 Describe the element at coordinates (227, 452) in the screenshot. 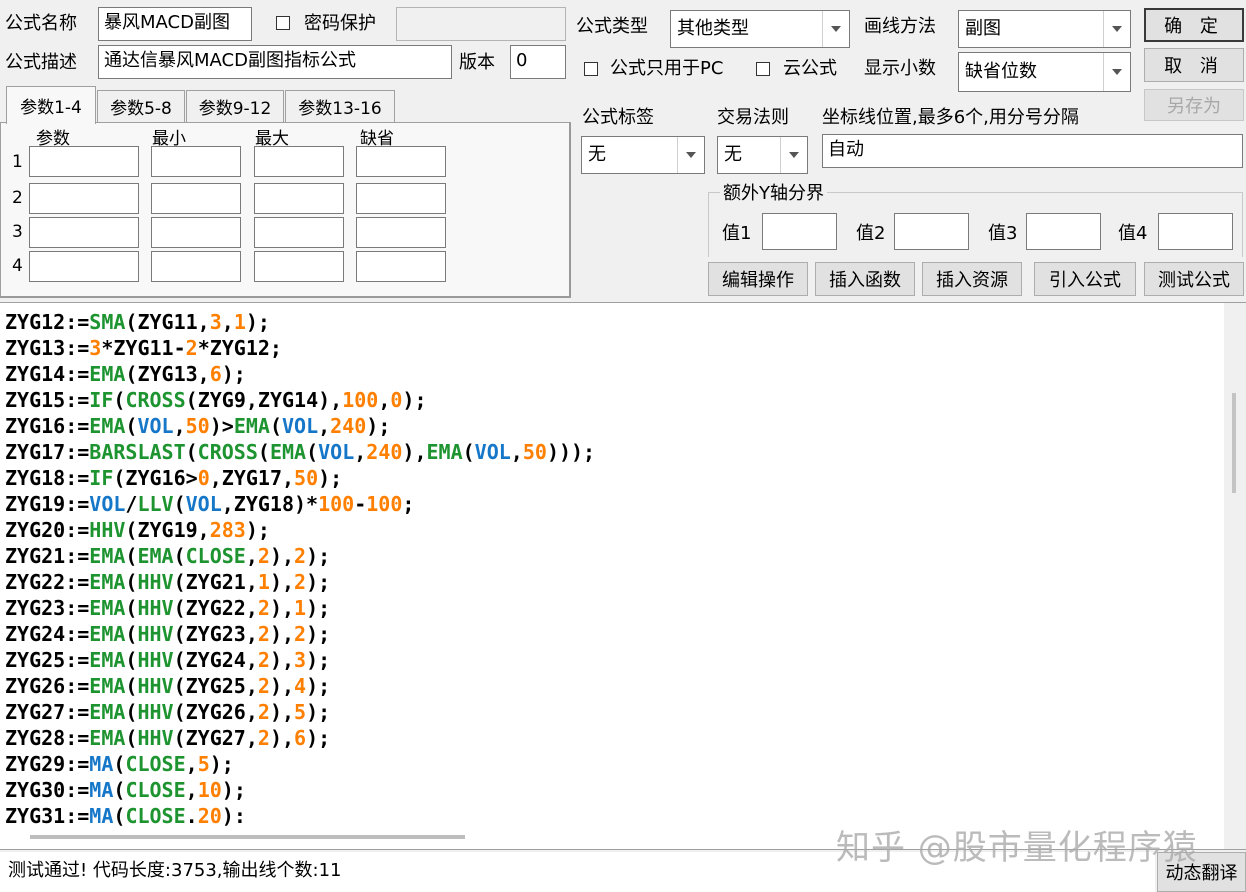

I see `code-function: CROSS` at that location.